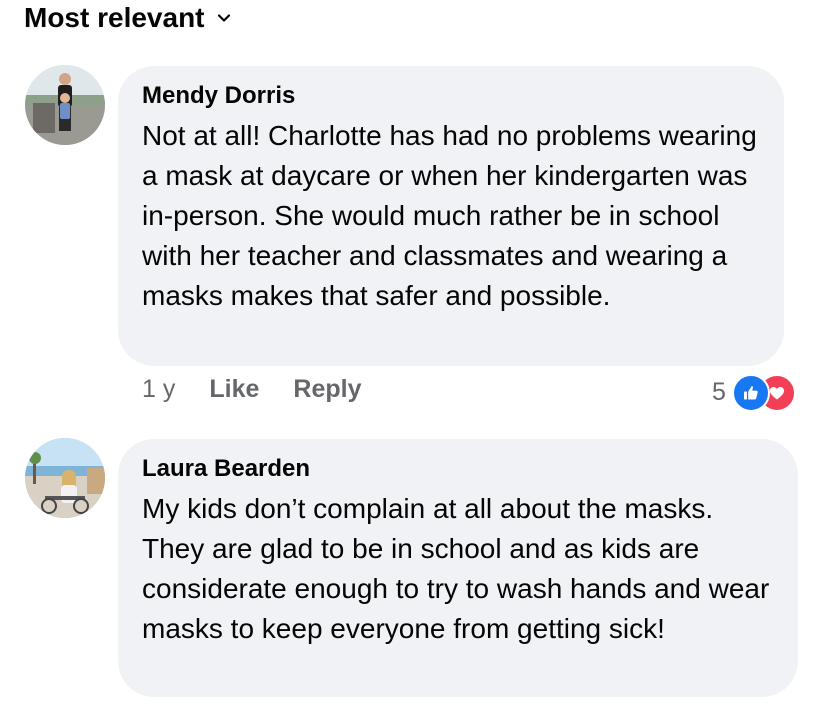 This screenshot has height=704, width=828. What do you see at coordinates (451, 96) in the screenshot?
I see `comment-author: Mendy Dorris` at bounding box center [451, 96].